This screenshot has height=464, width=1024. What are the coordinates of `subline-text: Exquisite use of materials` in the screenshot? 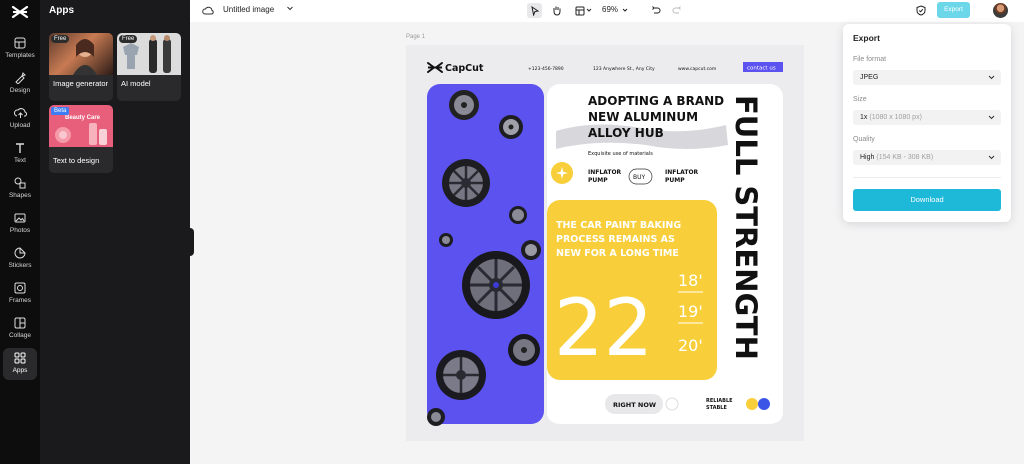 It's located at (620, 154).